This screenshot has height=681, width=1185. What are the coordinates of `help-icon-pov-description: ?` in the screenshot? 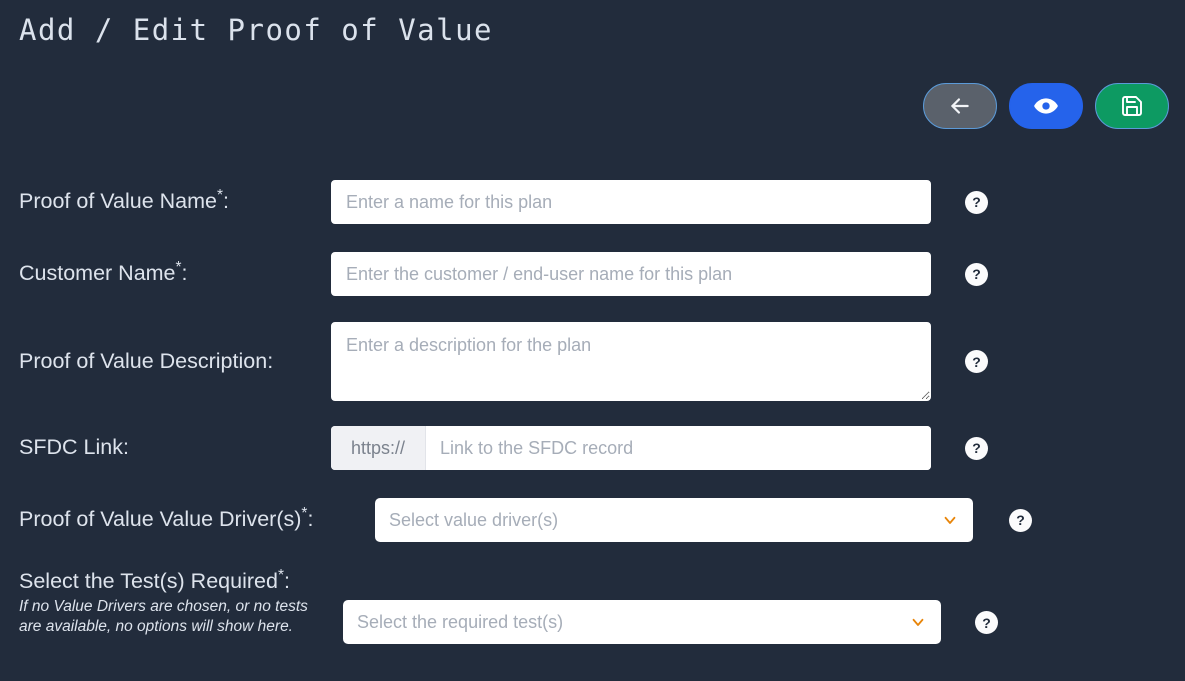 It's located at (976, 361).